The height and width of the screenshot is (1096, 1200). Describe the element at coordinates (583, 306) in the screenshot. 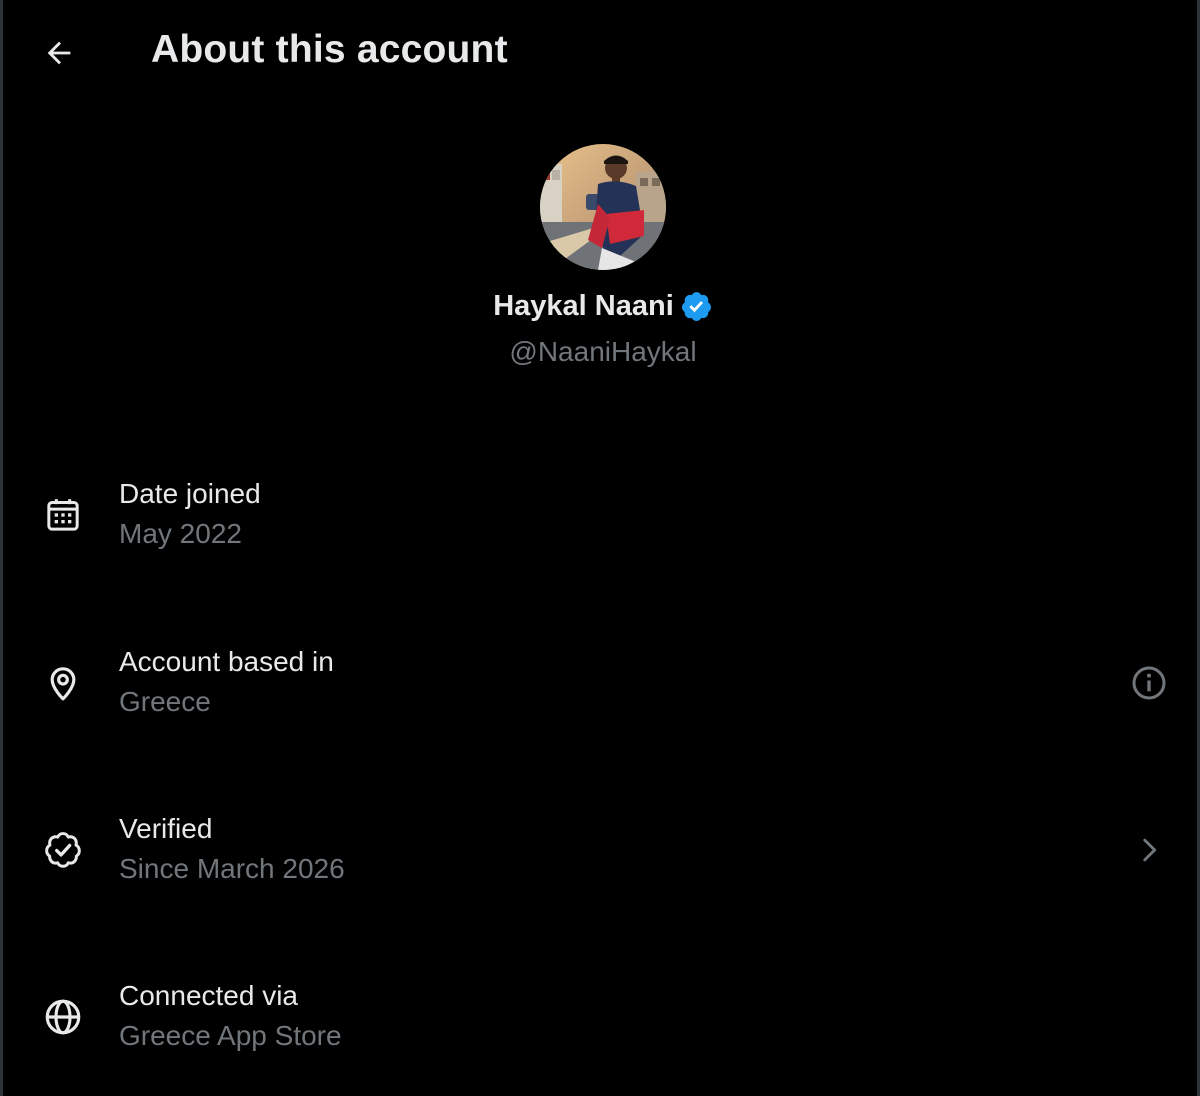

I see `display-name: Haykal Naani` at that location.